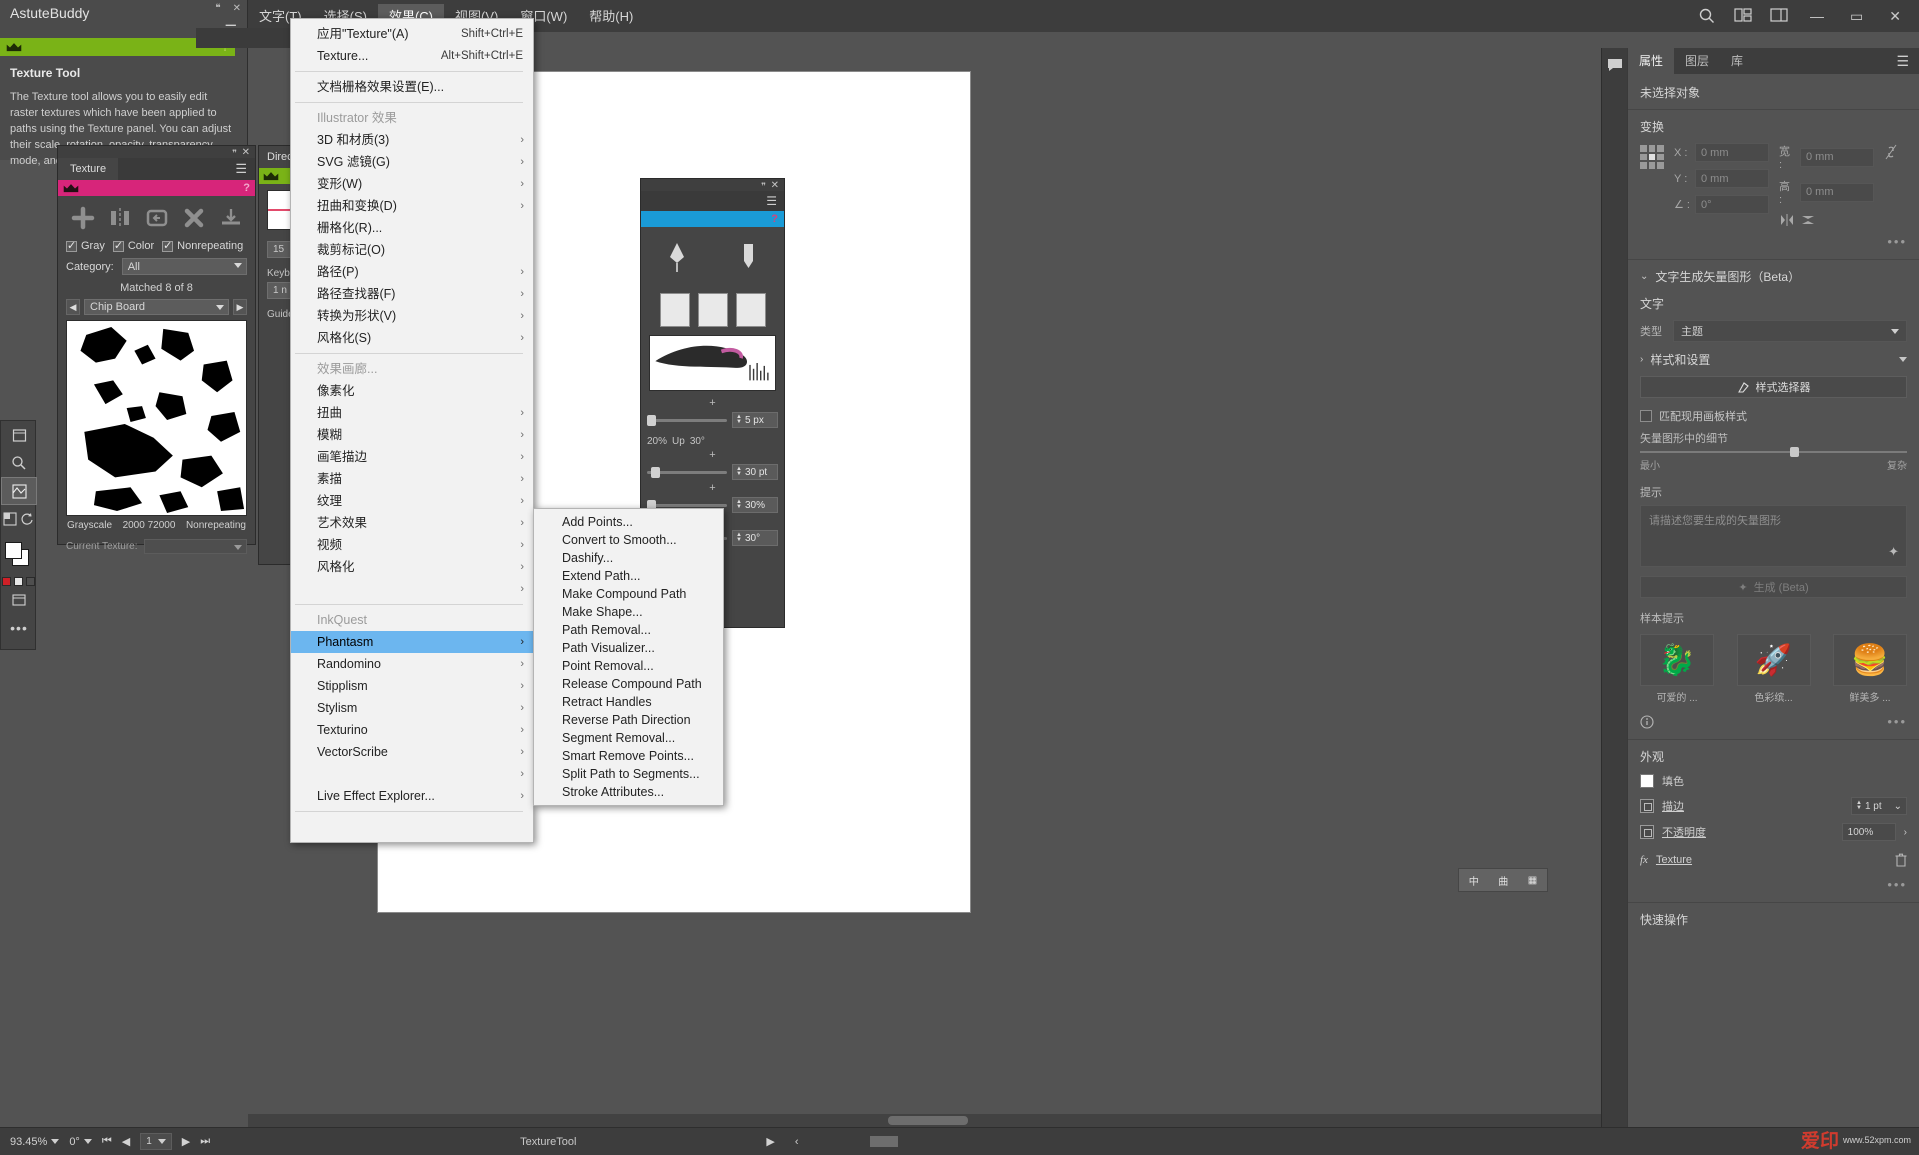 The image size is (1919, 1155). I want to click on brush-help-badge: ?, so click(774, 219).